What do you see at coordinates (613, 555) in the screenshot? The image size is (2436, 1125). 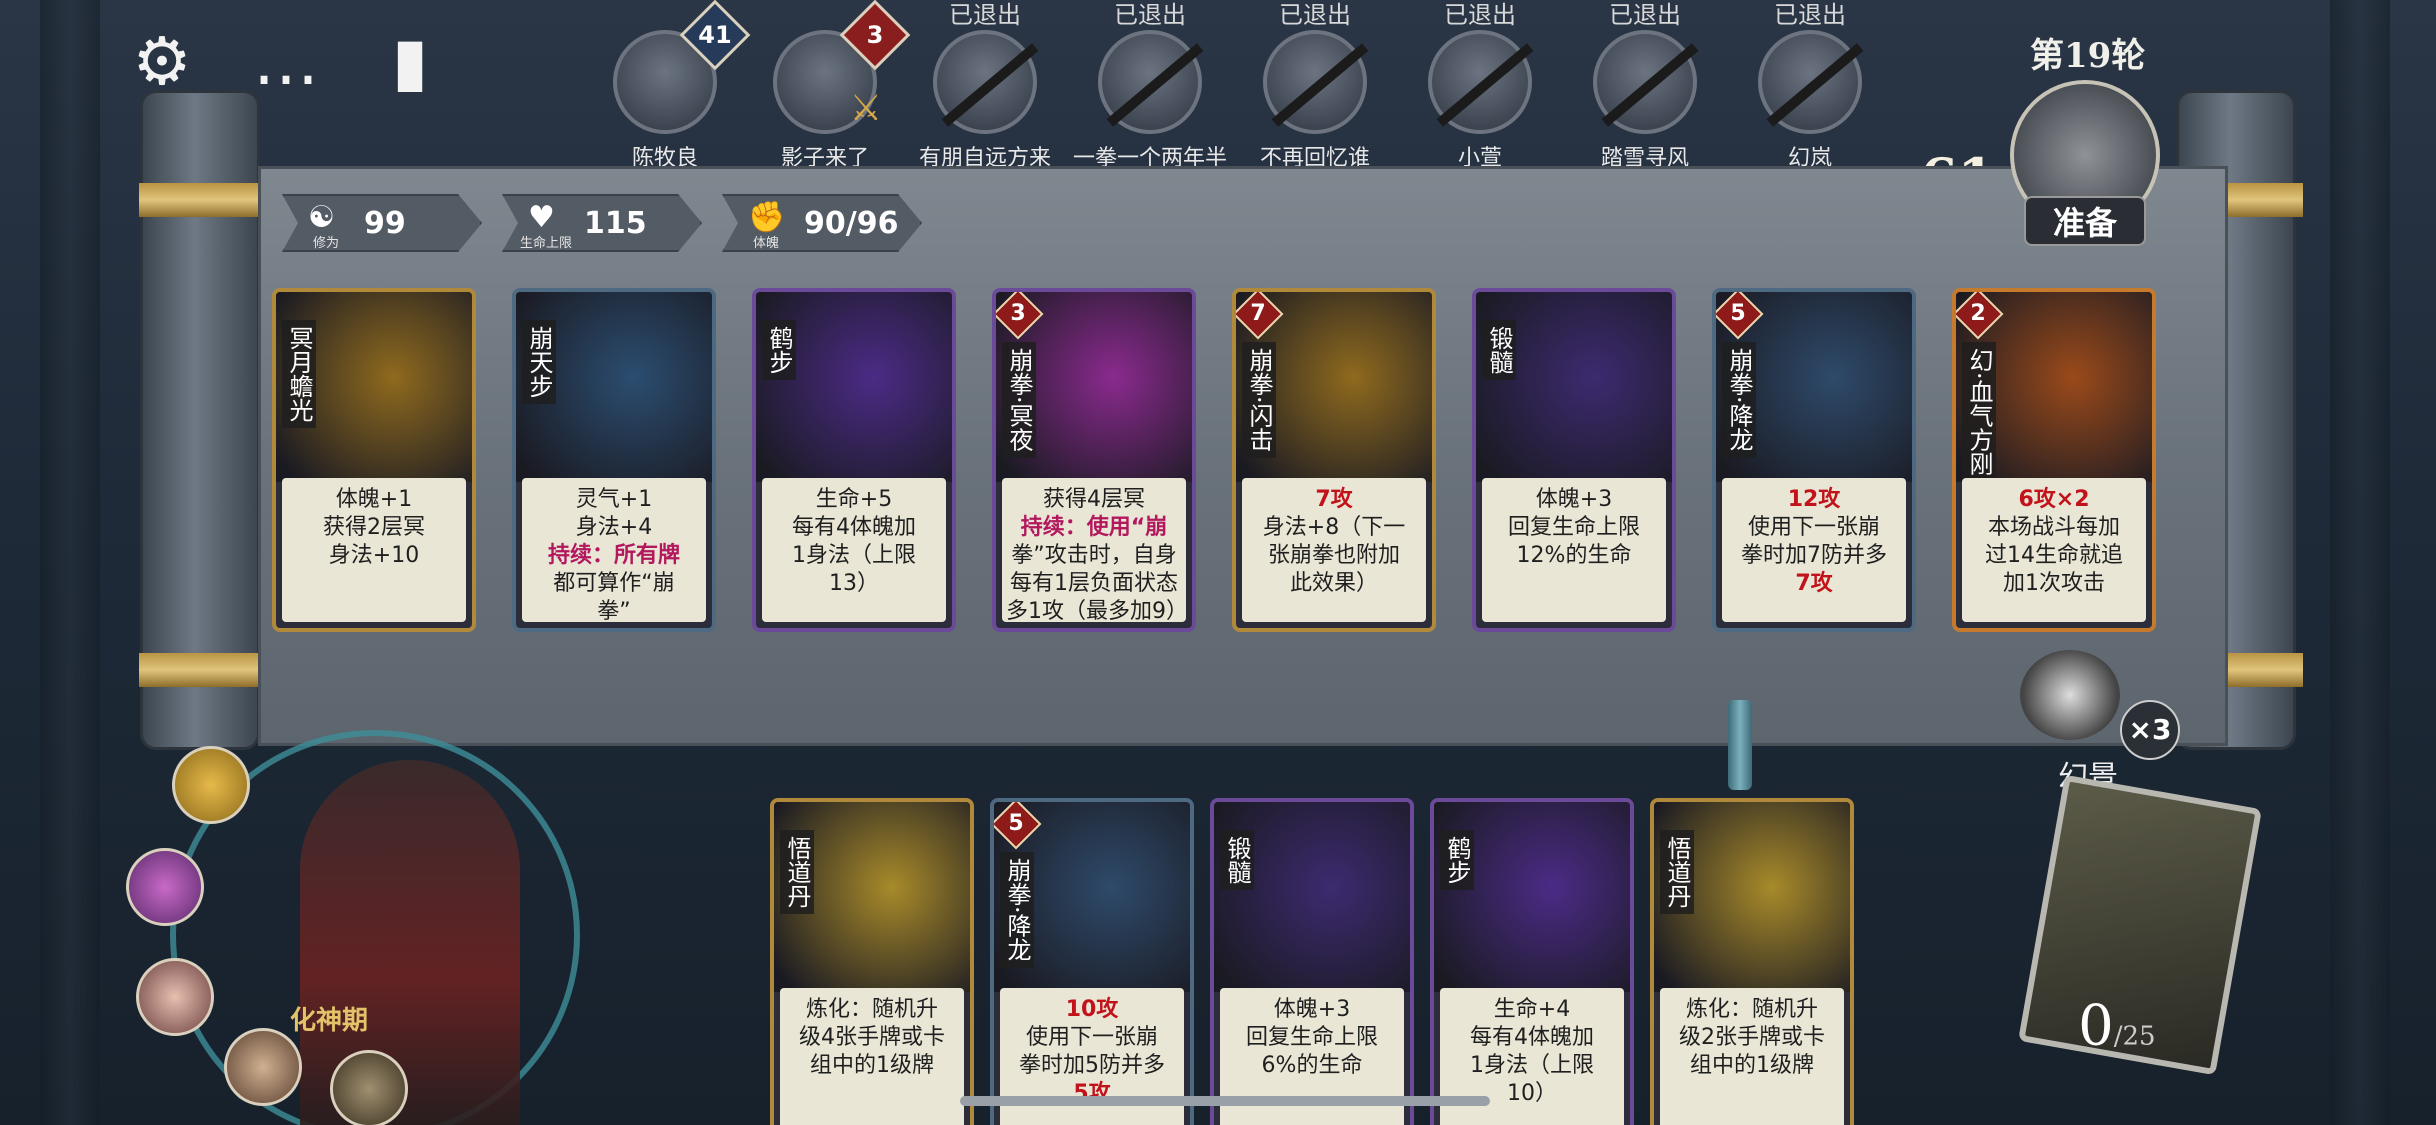 I see `card-desc-line: 持续：所有牌` at bounding box center [613, 555].